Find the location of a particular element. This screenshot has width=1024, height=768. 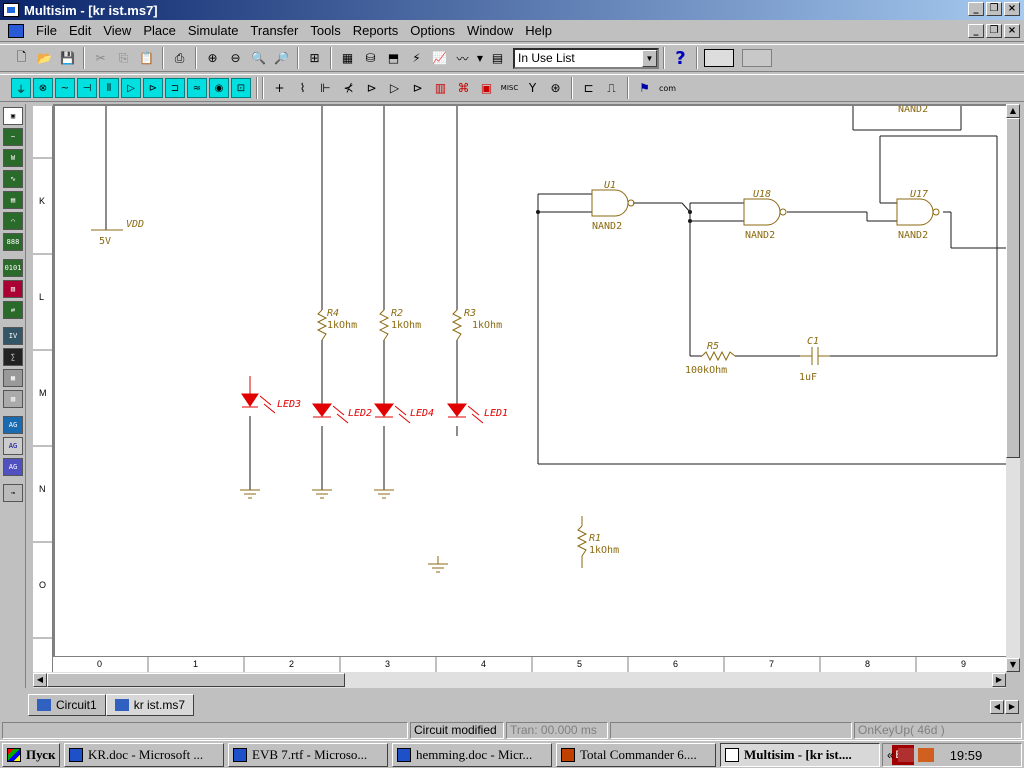

tab-next-arrow-icon: ▶ is located at coordinates (1012, 707).